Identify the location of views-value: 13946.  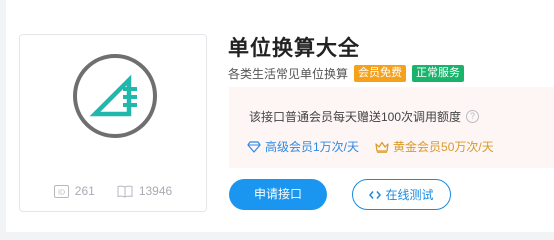
(155, 191).